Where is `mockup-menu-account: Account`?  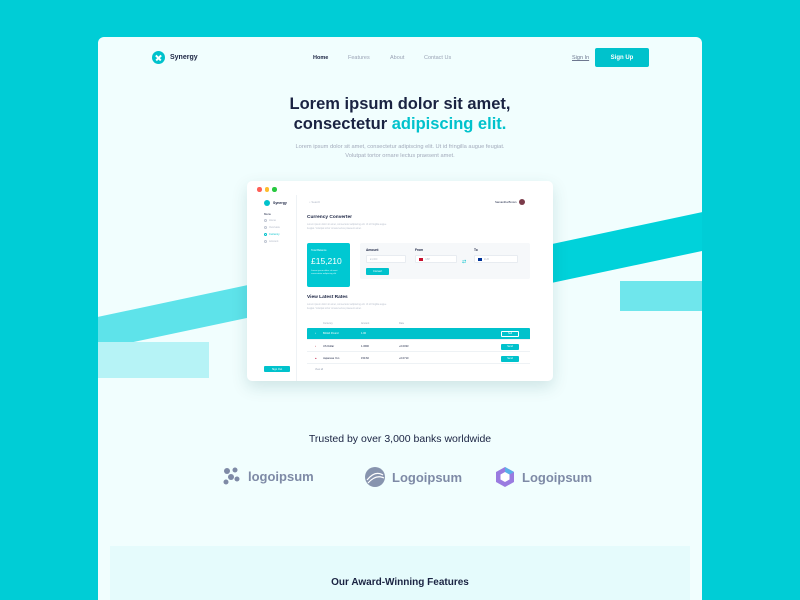
mockup-menu-account: Account is located at coordinates (271, 241).